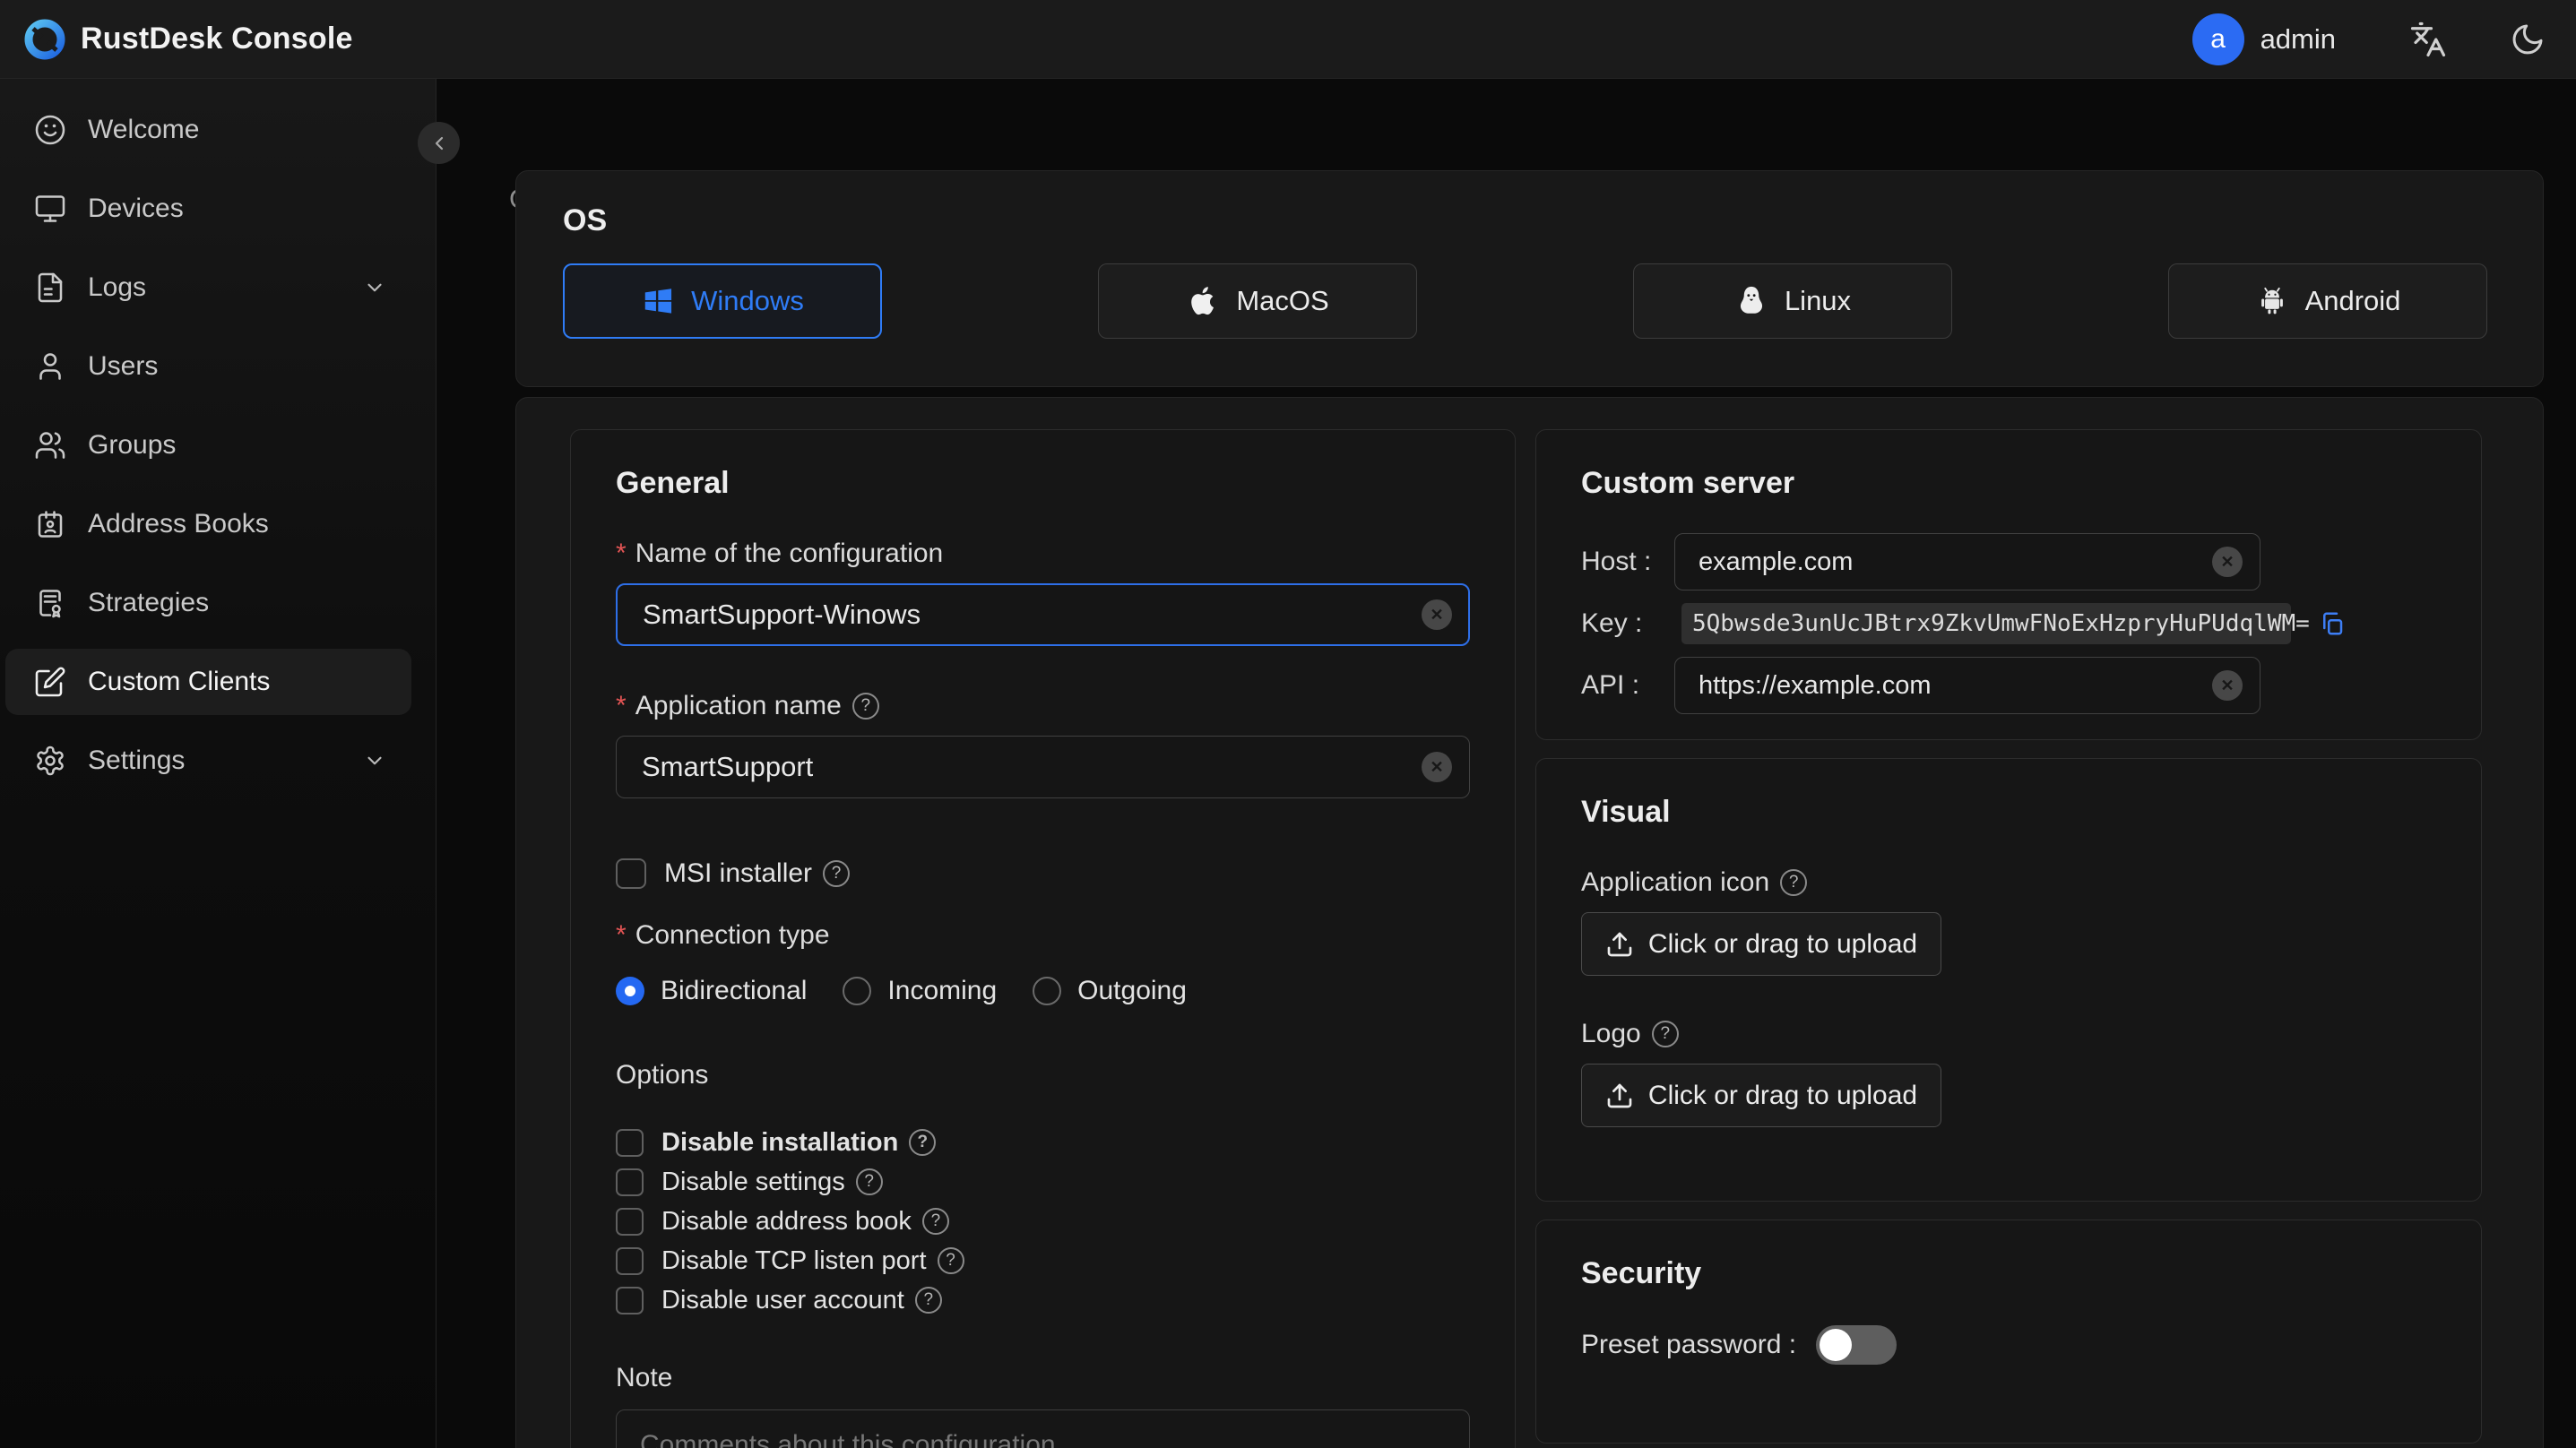 This screenshot has width=2576, height=1448. I want to click on radio-icon, so click(857, 991).